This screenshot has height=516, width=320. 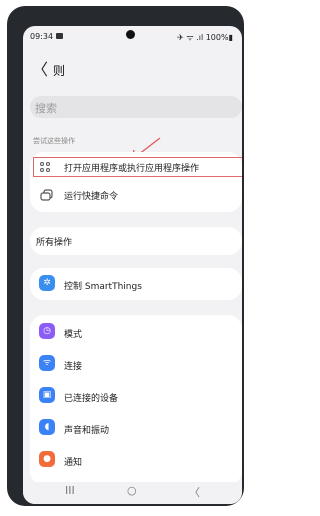 What do you see at coordinates (73, 367) in the screenshot?
I see `list-item-label: 连接` at bounding box center [73, 367].